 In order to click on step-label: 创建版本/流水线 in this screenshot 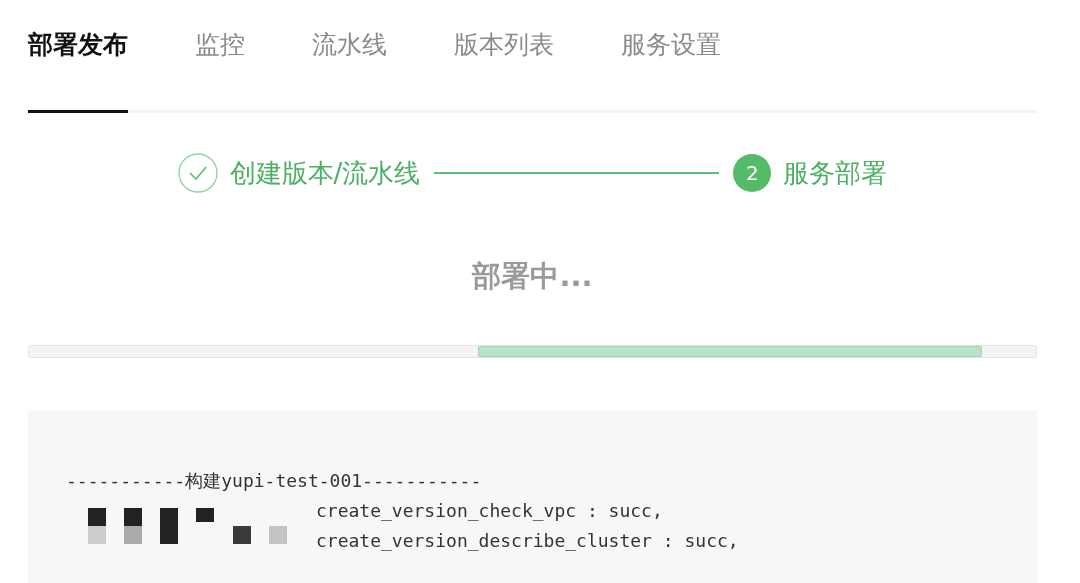, I will do `click(325, 173)`.